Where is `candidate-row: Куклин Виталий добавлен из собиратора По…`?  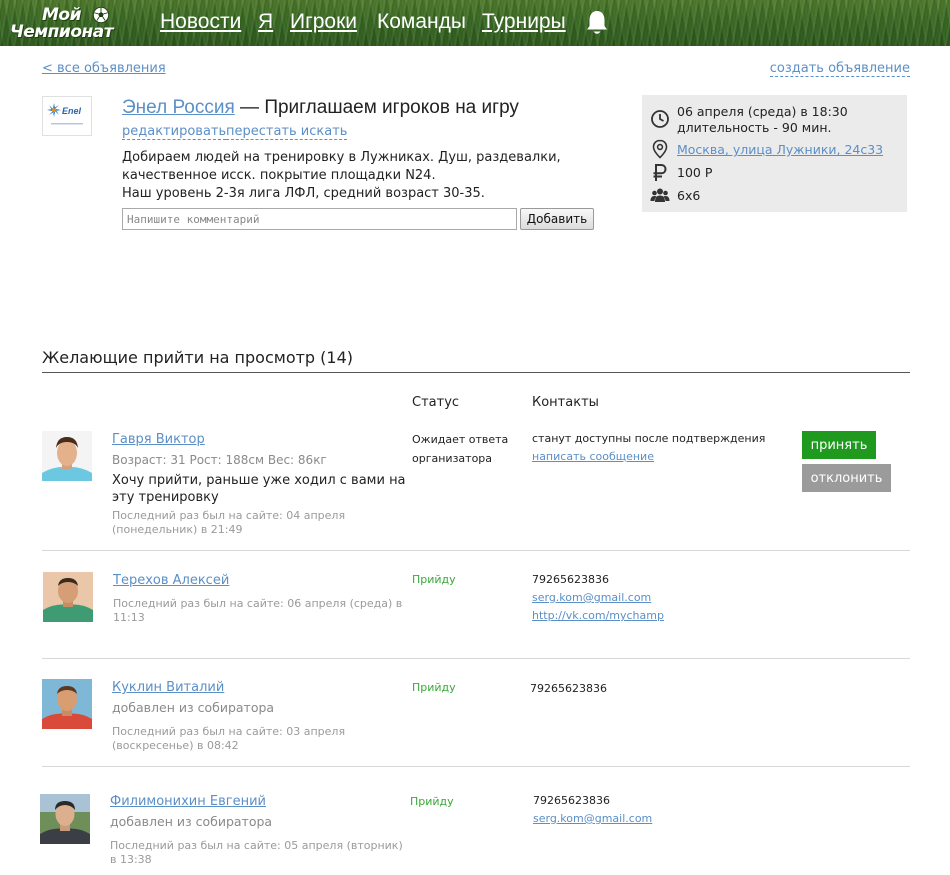
candidate-row: Куклин Виталий добавлен из собиратора По… is located at coordinates (476, 713).